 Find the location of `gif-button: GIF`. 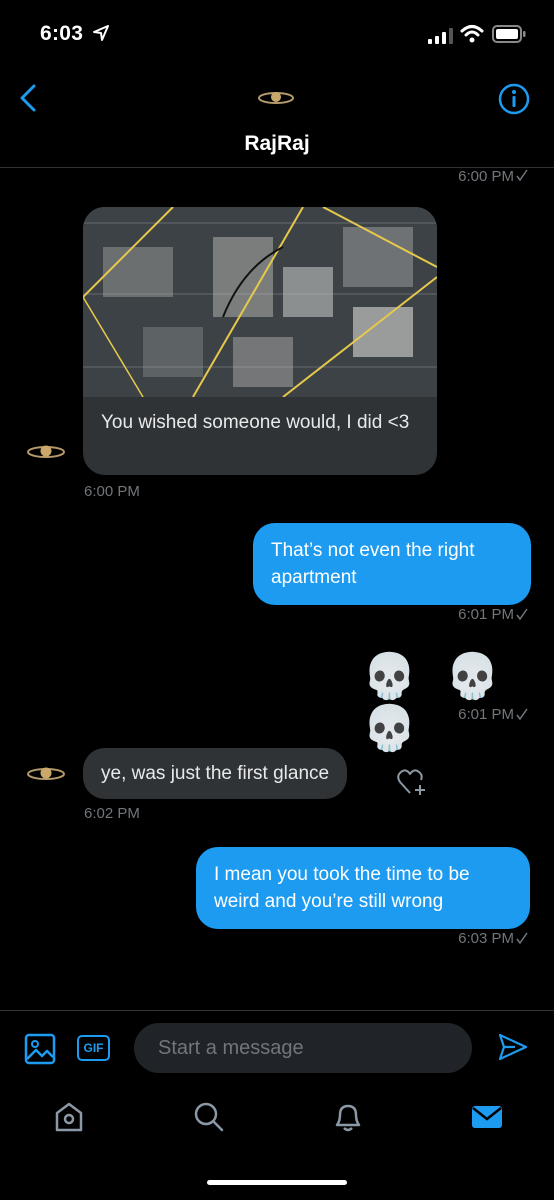

gif-button: GIF is located at coordinates (93, 1048).